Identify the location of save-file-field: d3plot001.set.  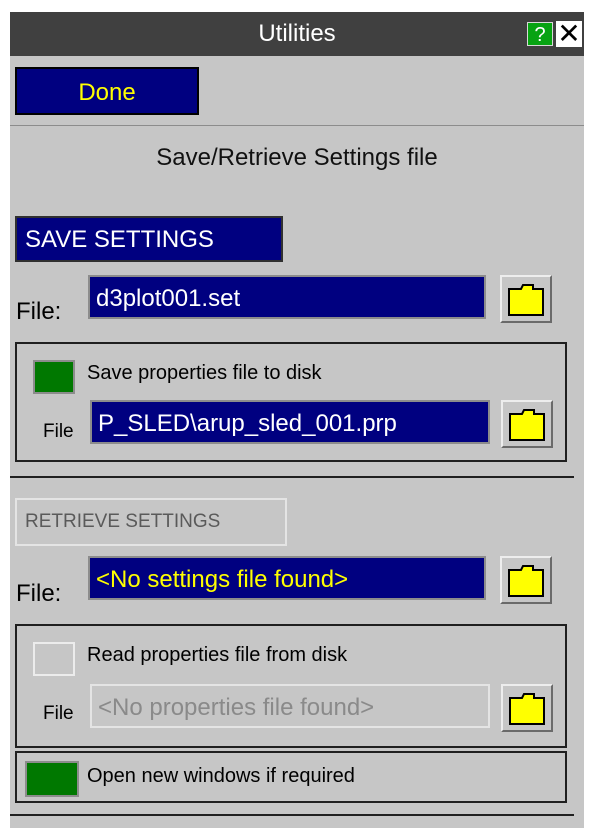
(287, 297).